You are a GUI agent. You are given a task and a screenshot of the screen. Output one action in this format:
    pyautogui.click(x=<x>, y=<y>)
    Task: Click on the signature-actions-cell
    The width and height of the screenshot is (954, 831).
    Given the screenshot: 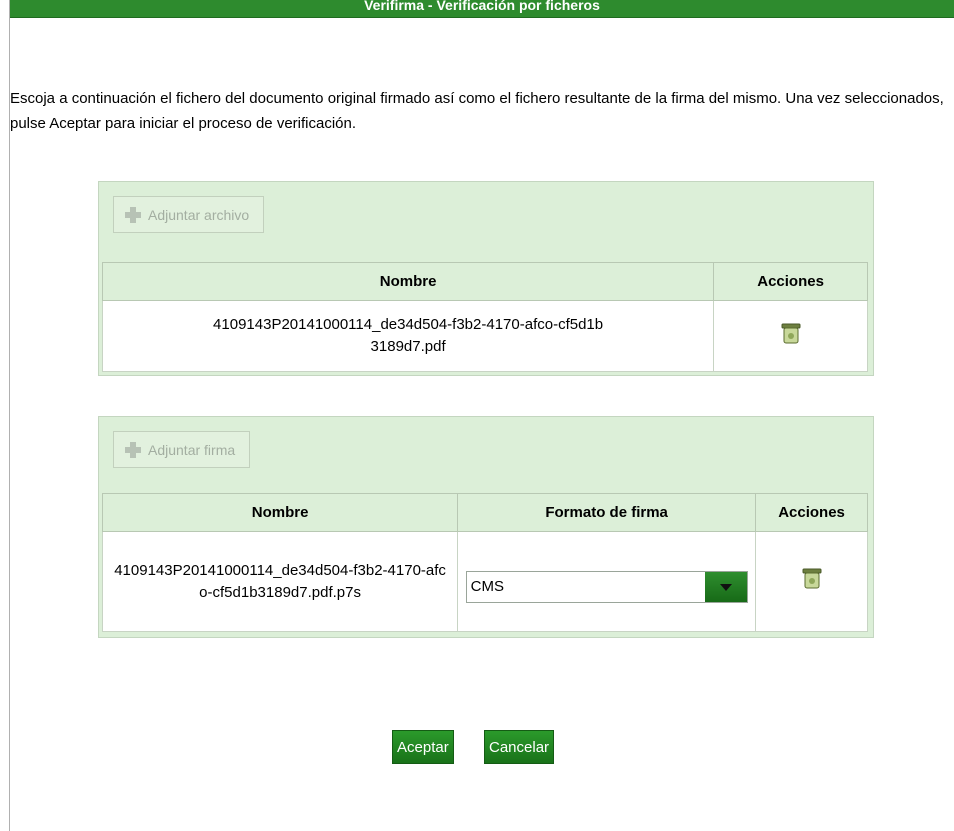 What is the action you would take?
    pyautogui.click(x=811, y=581)
    